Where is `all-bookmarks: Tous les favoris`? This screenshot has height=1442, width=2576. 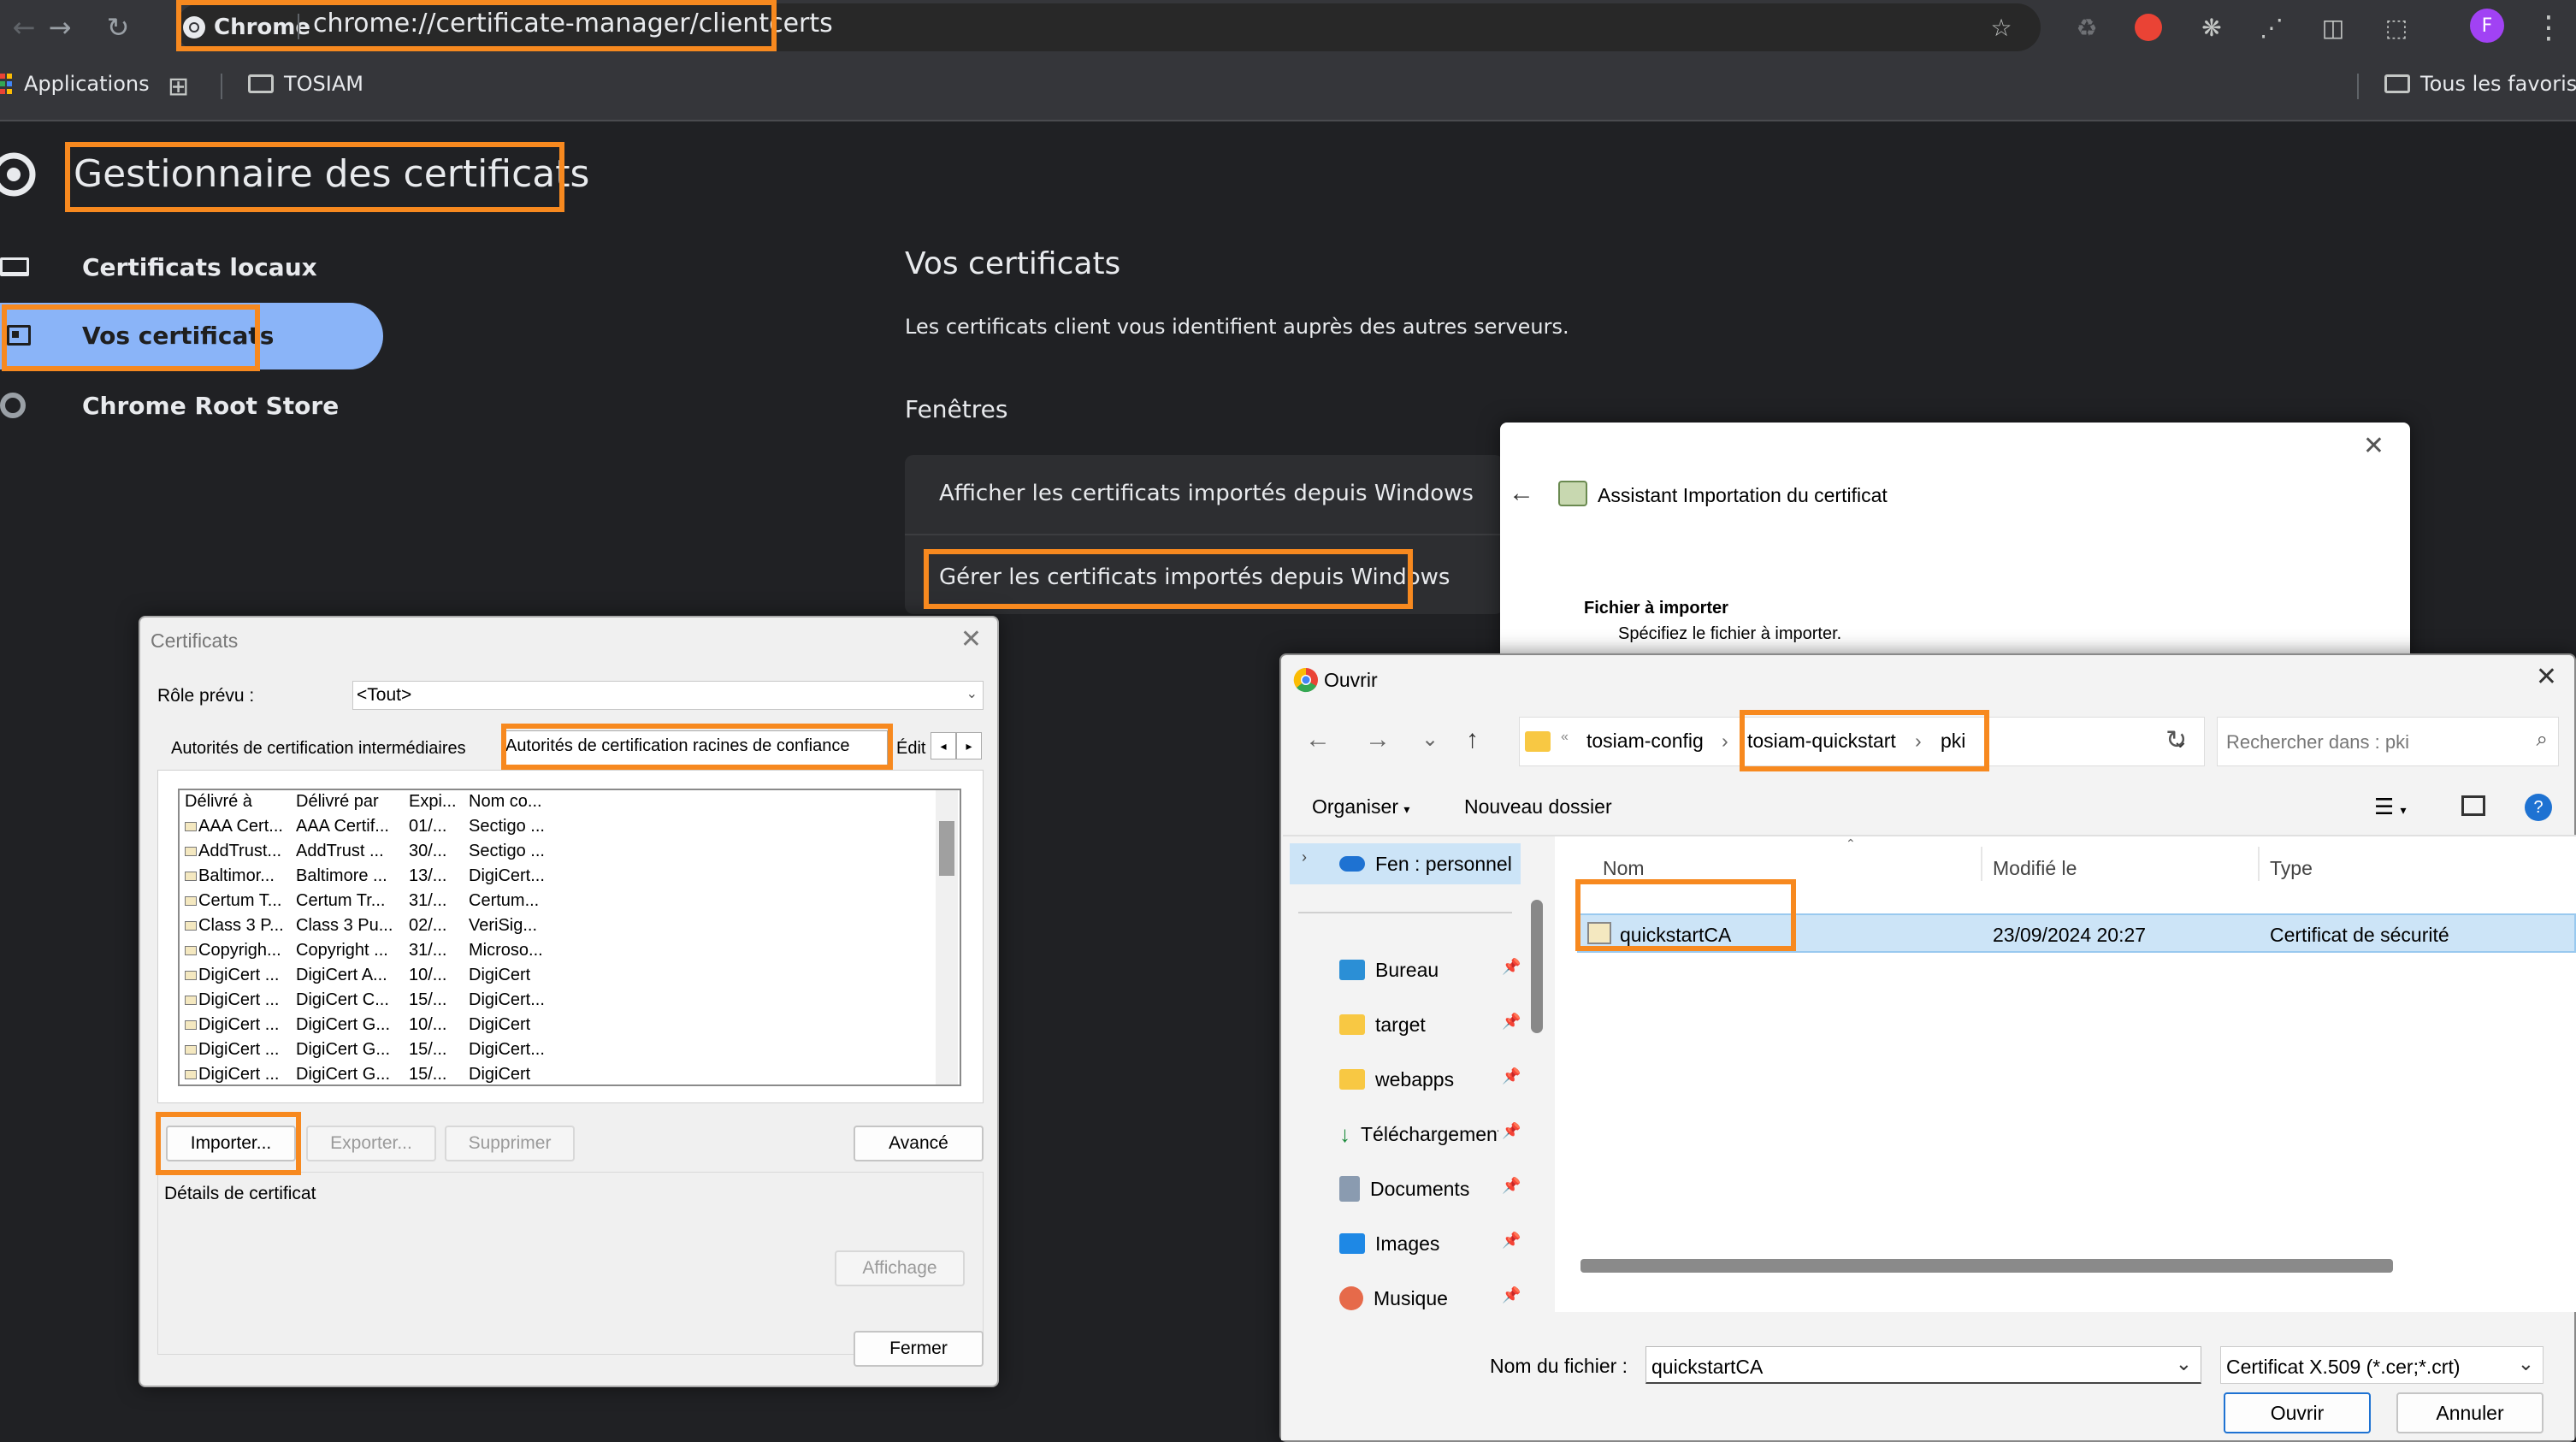 all-bookmarks: Tous les favoris is located at coordinates (2480, 84).